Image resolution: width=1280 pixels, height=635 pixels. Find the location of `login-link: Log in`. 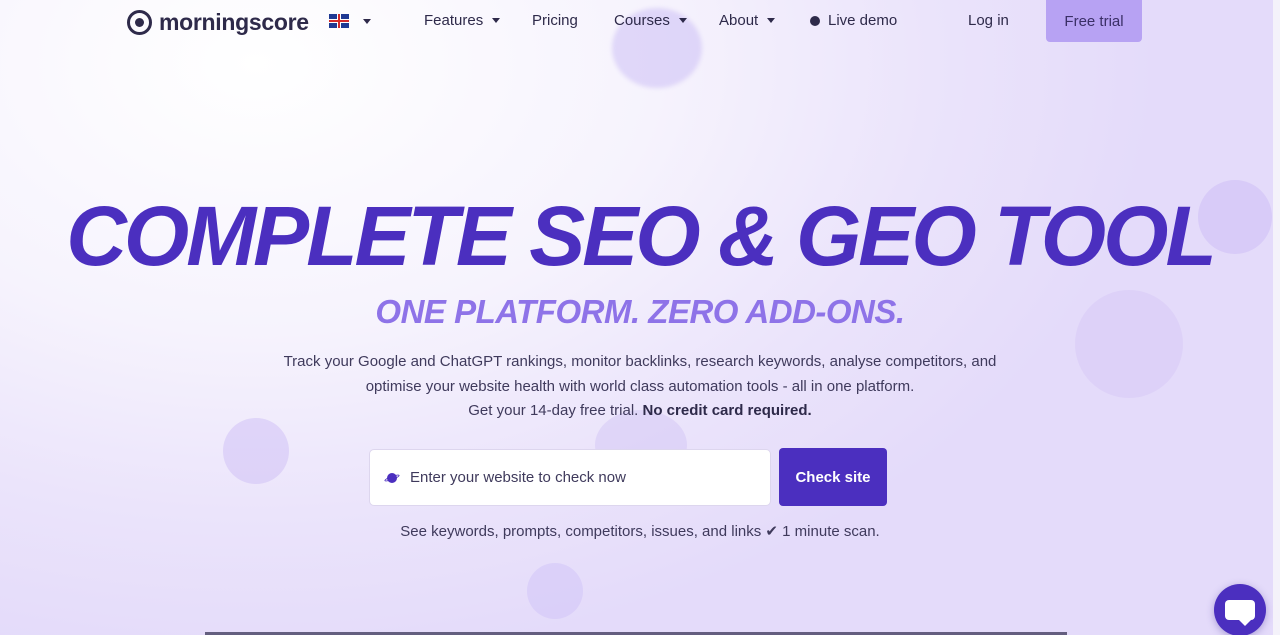

login-link: Log in is located at coordinates (988, 20).